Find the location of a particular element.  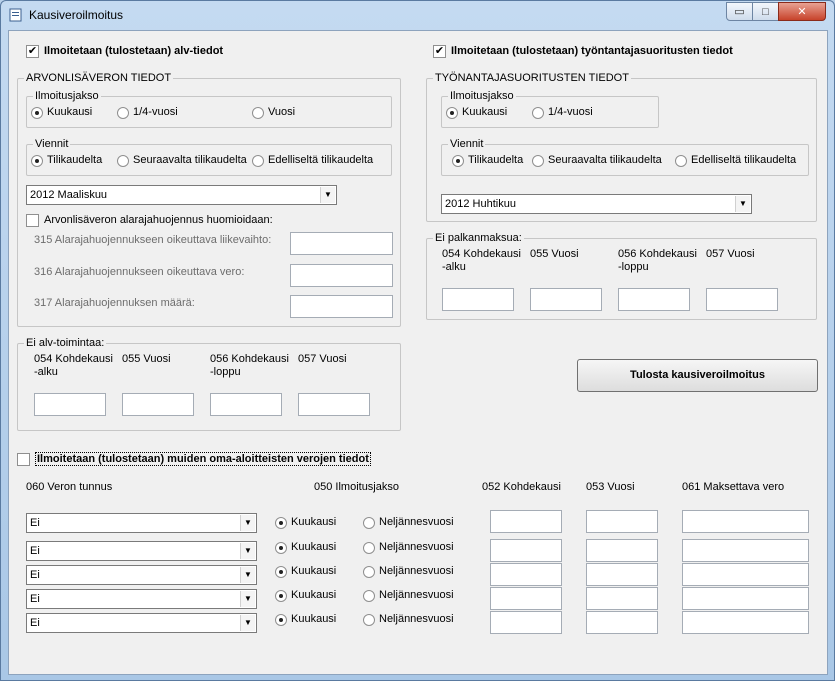

employer-checkbox: ✔ is located at coordinates (439, 51).